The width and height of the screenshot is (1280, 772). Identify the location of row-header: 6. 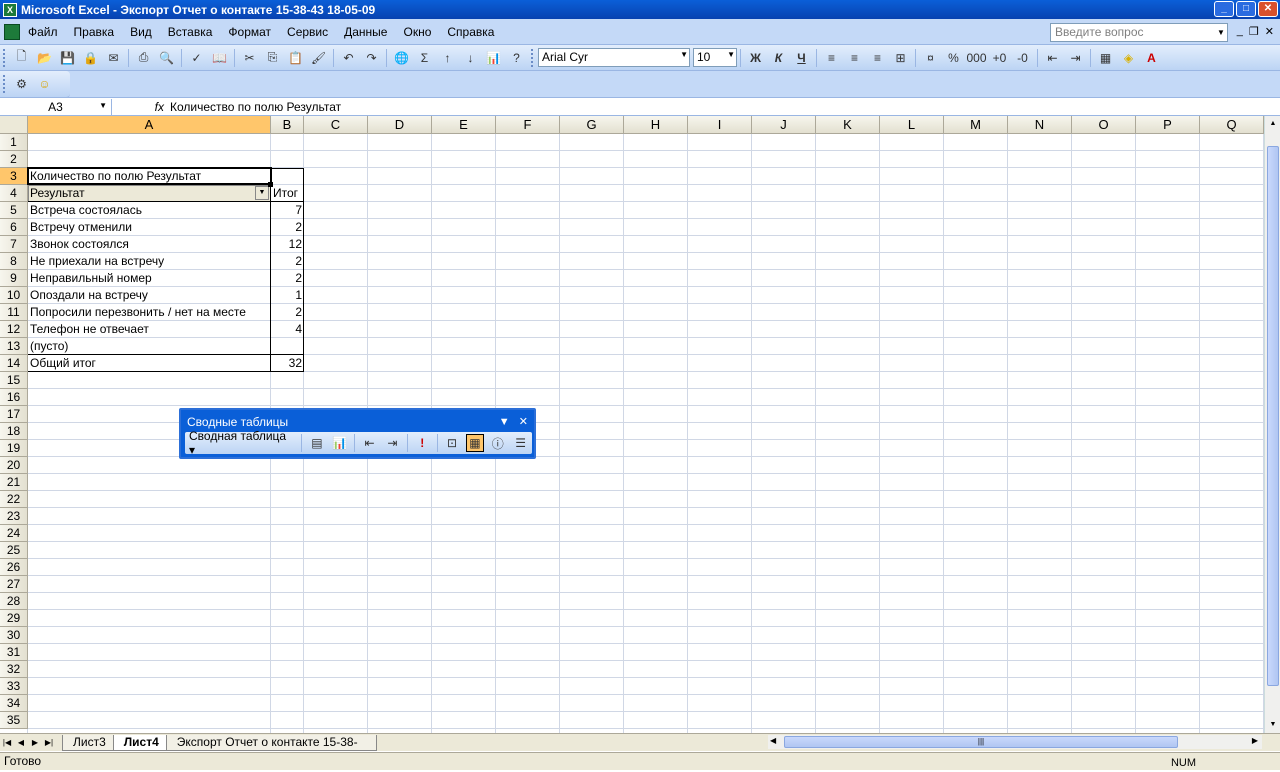
(14, 227).